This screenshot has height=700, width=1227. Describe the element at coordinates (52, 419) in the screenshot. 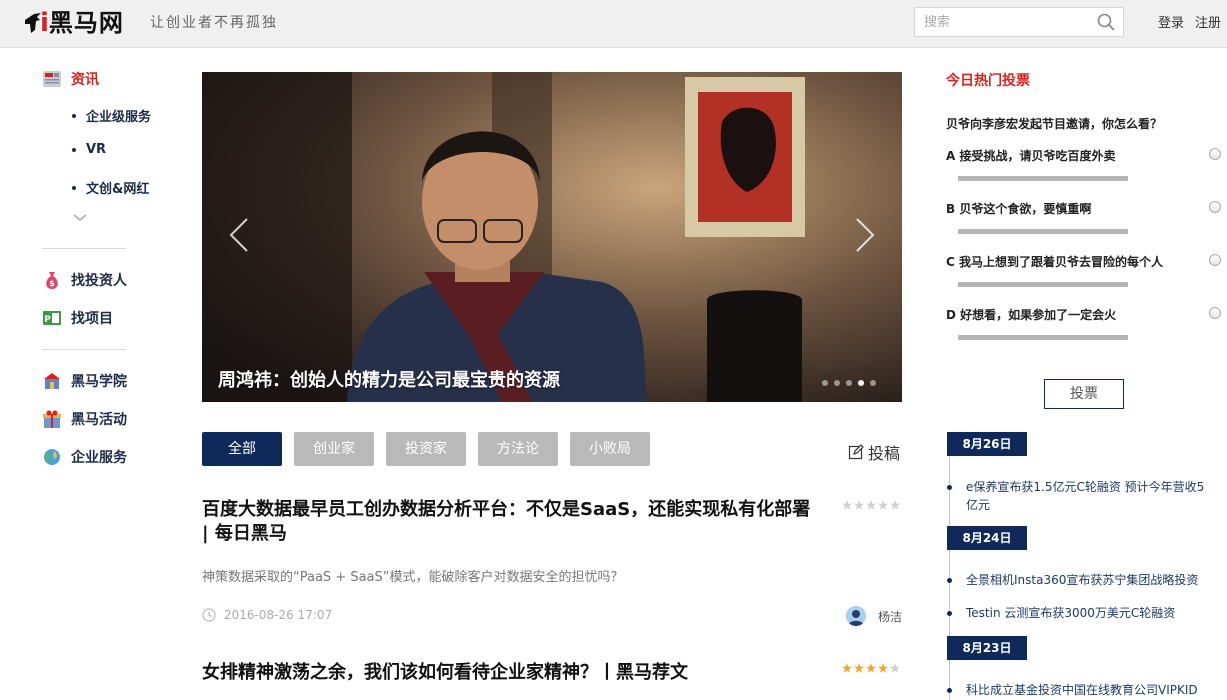

I see `gift-icon` at that location.